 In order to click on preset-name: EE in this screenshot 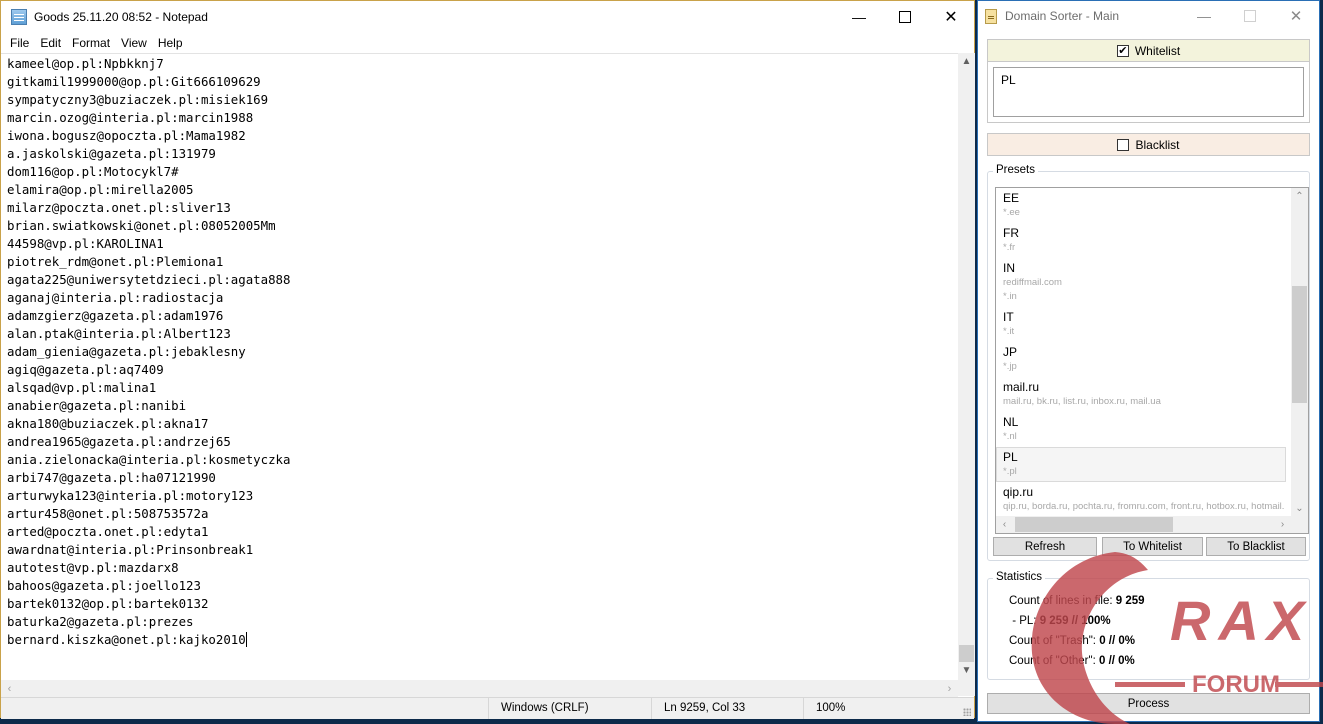, I will do `click(1011, 198)`.